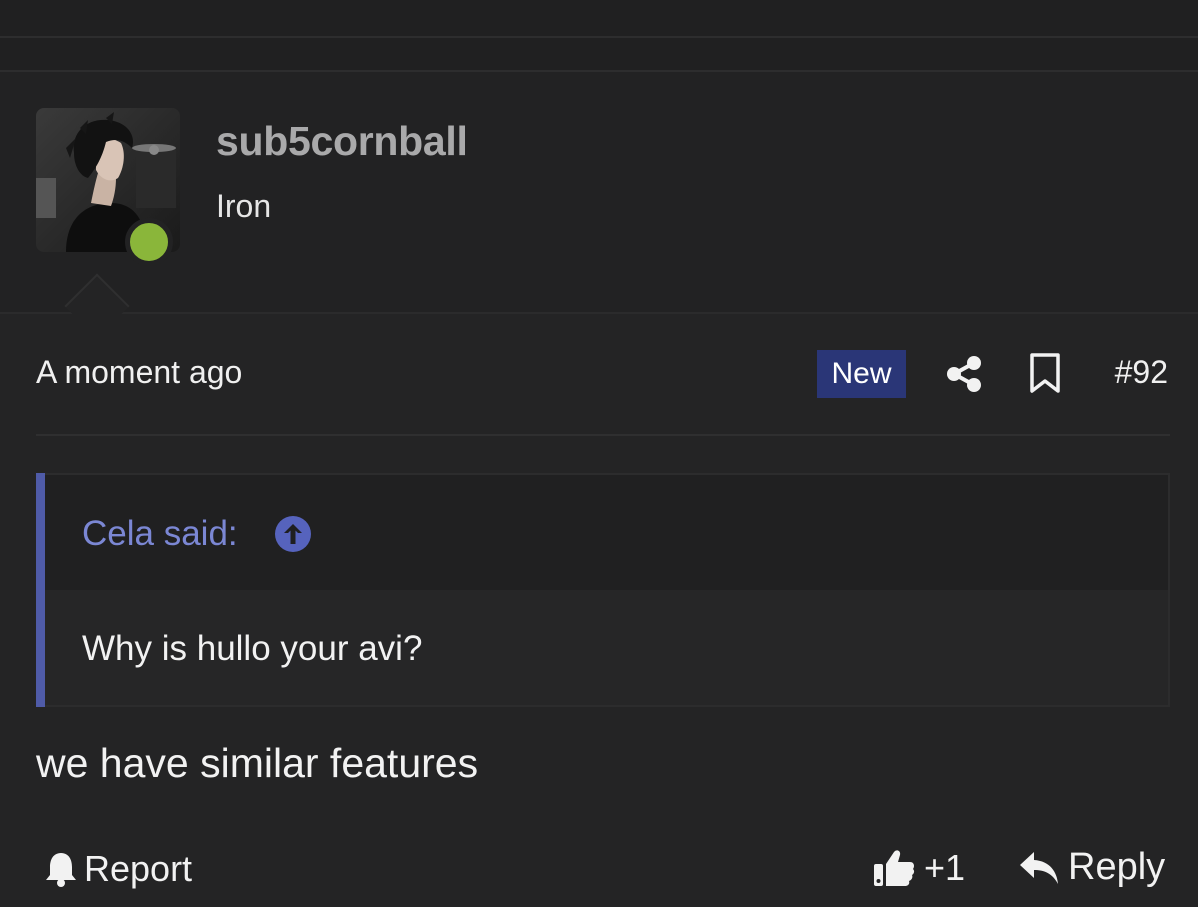  What do you see at coordinates (293, 534) in the screenshot?
I see `arrow-up-icon` at bounding box center [293, 534].